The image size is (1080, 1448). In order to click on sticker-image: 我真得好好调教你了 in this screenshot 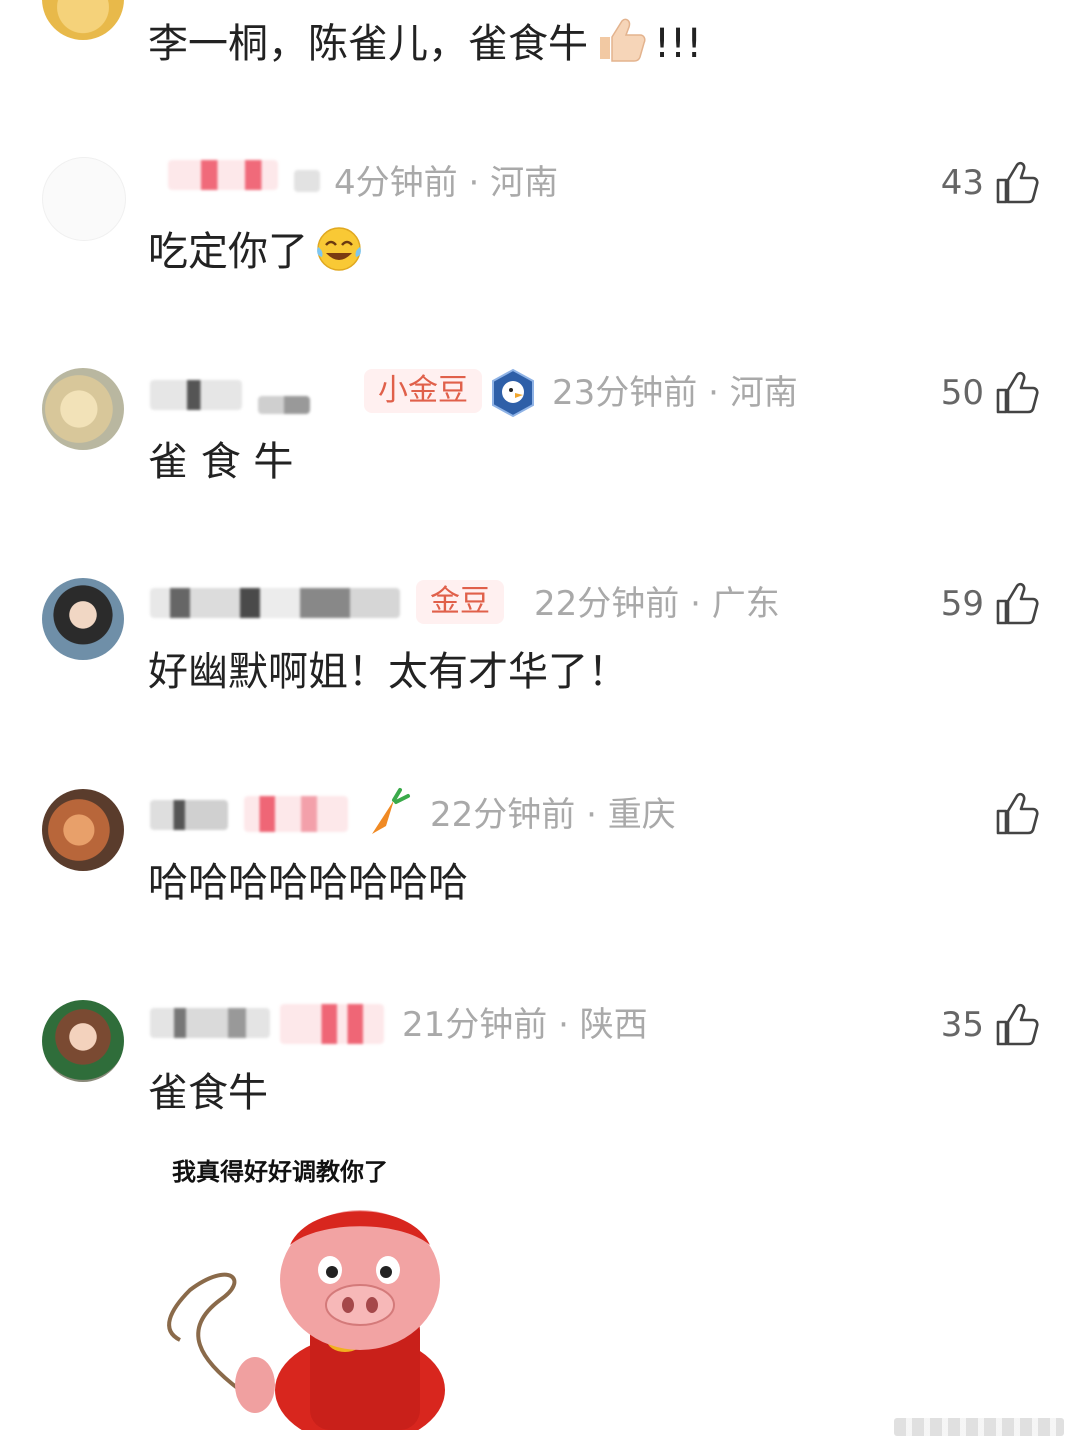, I will do `click(310, 1290)`.